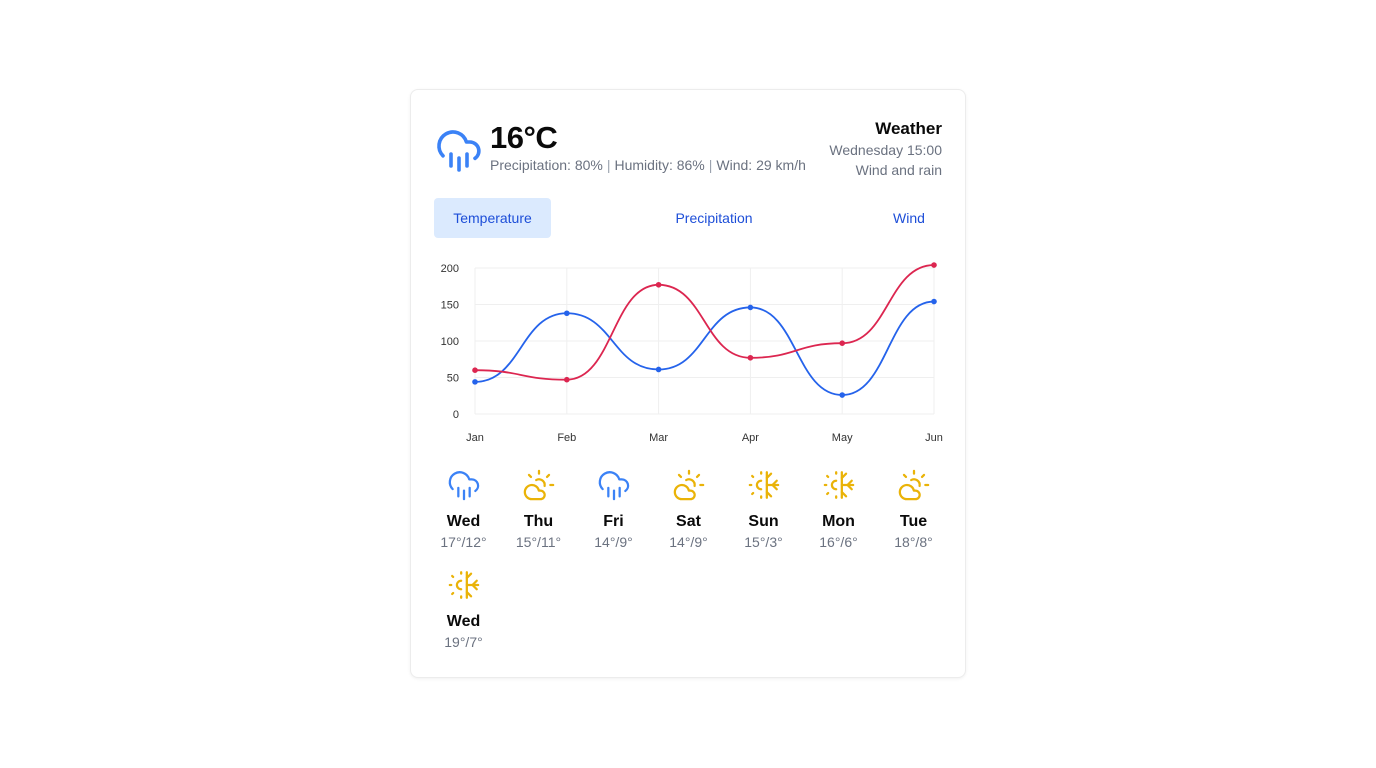 The width and height of the screenshot is (1376, 768). Describe the element at coordinates (763, 542) in the screenshot. I see `forecast-day-temps: 15°/3°` at that location.